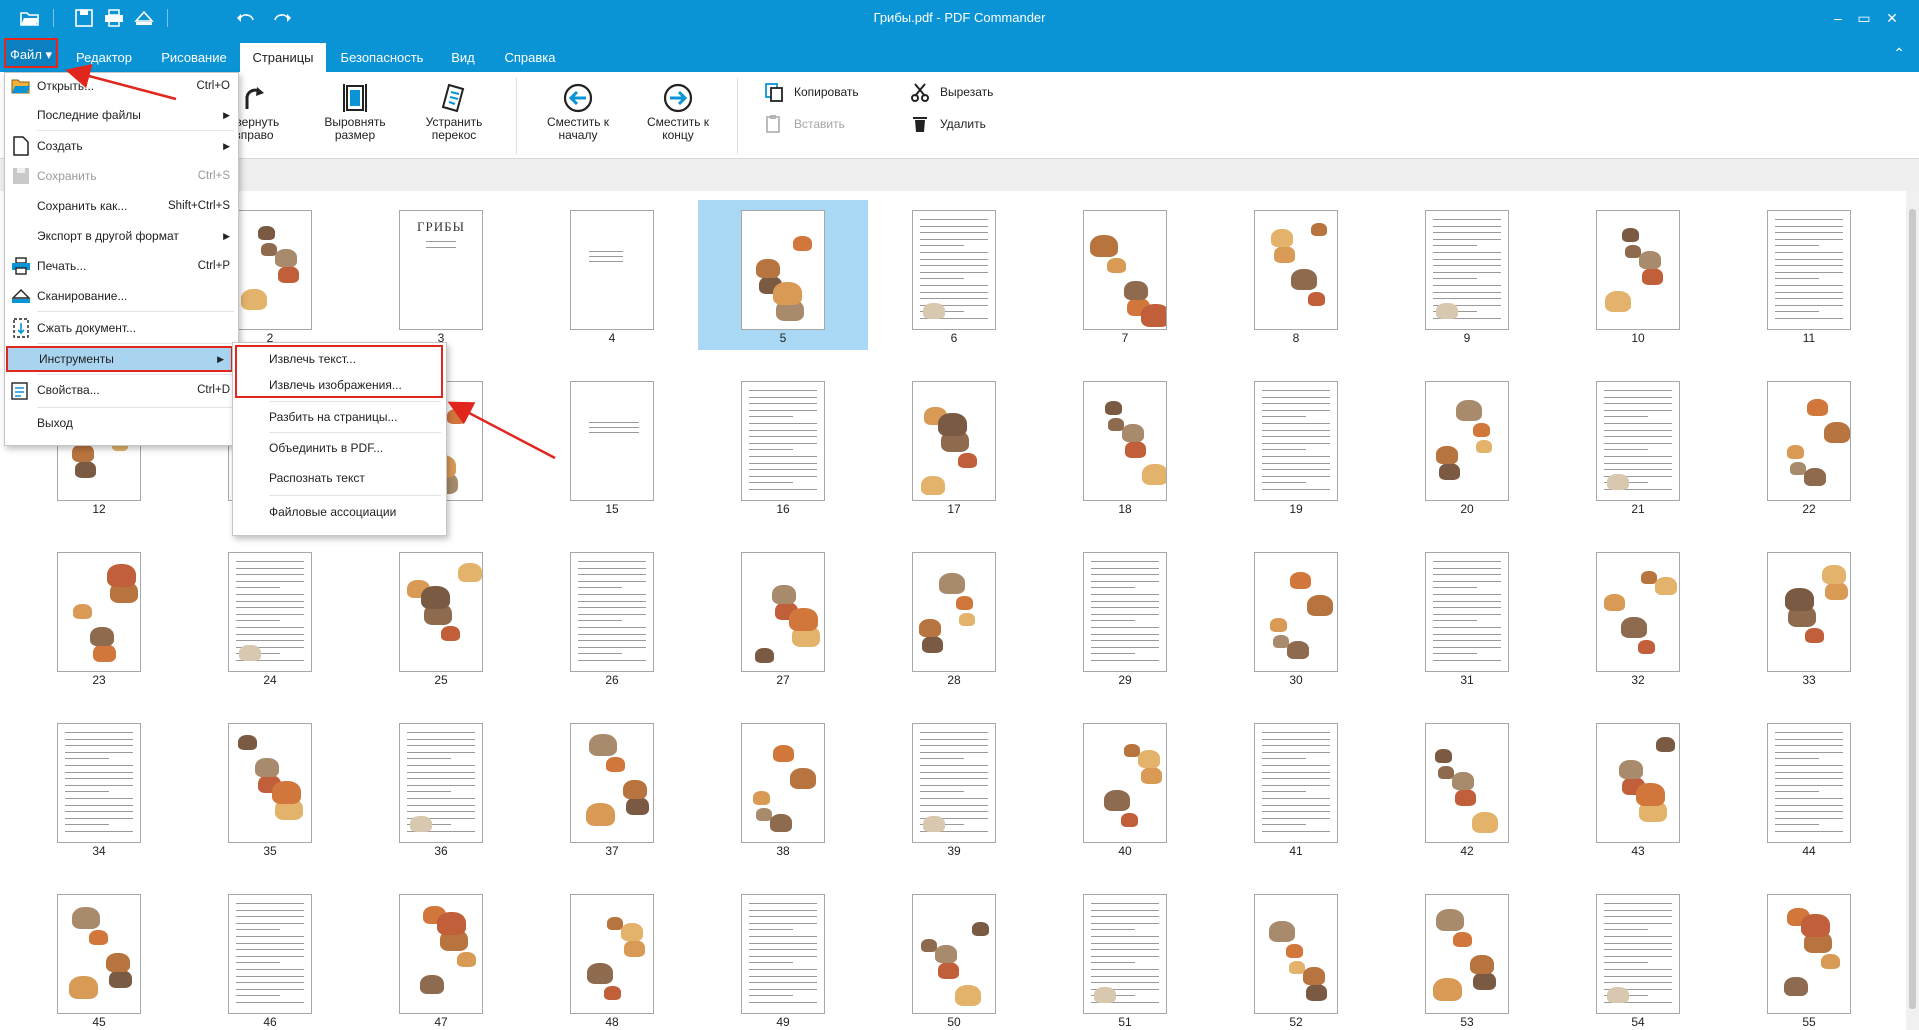 The image size is (1919, 1030). What do you see at coordinates (612, 957) in the screenshot?
I see `page-thumbnail: 48` at bounding box center [612, 957].